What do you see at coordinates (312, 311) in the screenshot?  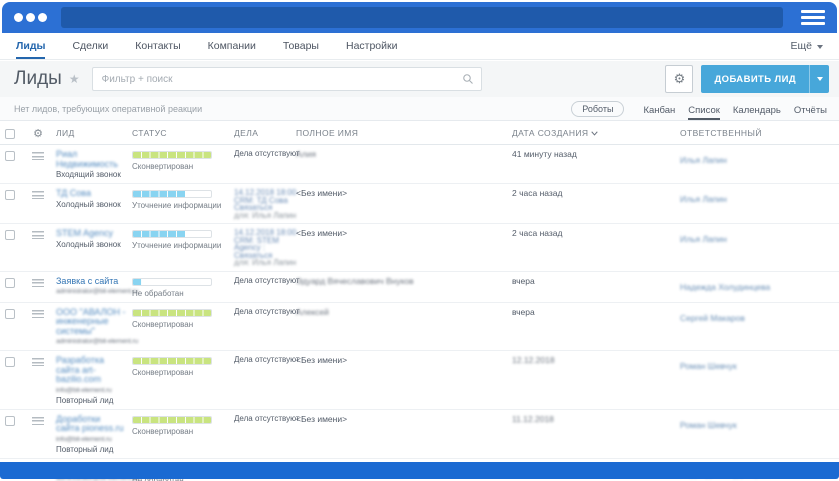 I see `full-name: Алексей` at bounding box center [312, 311].